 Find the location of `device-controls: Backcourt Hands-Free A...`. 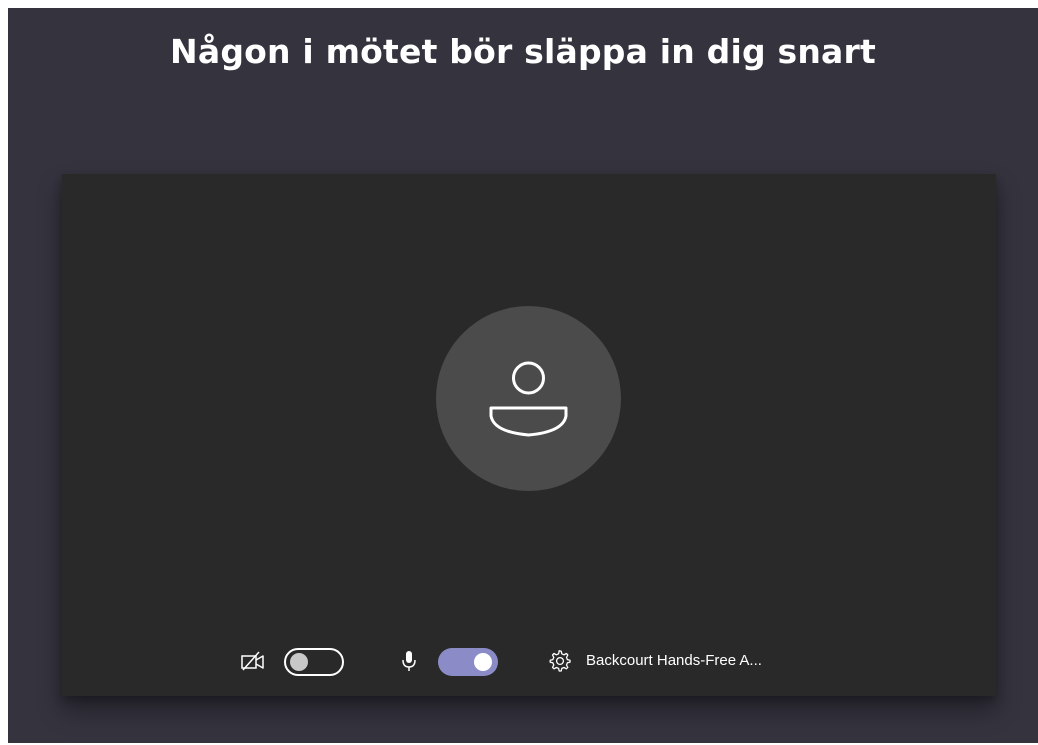

device-controls: Backcourt Hands-Free A... is located at coordinates (529, 661).